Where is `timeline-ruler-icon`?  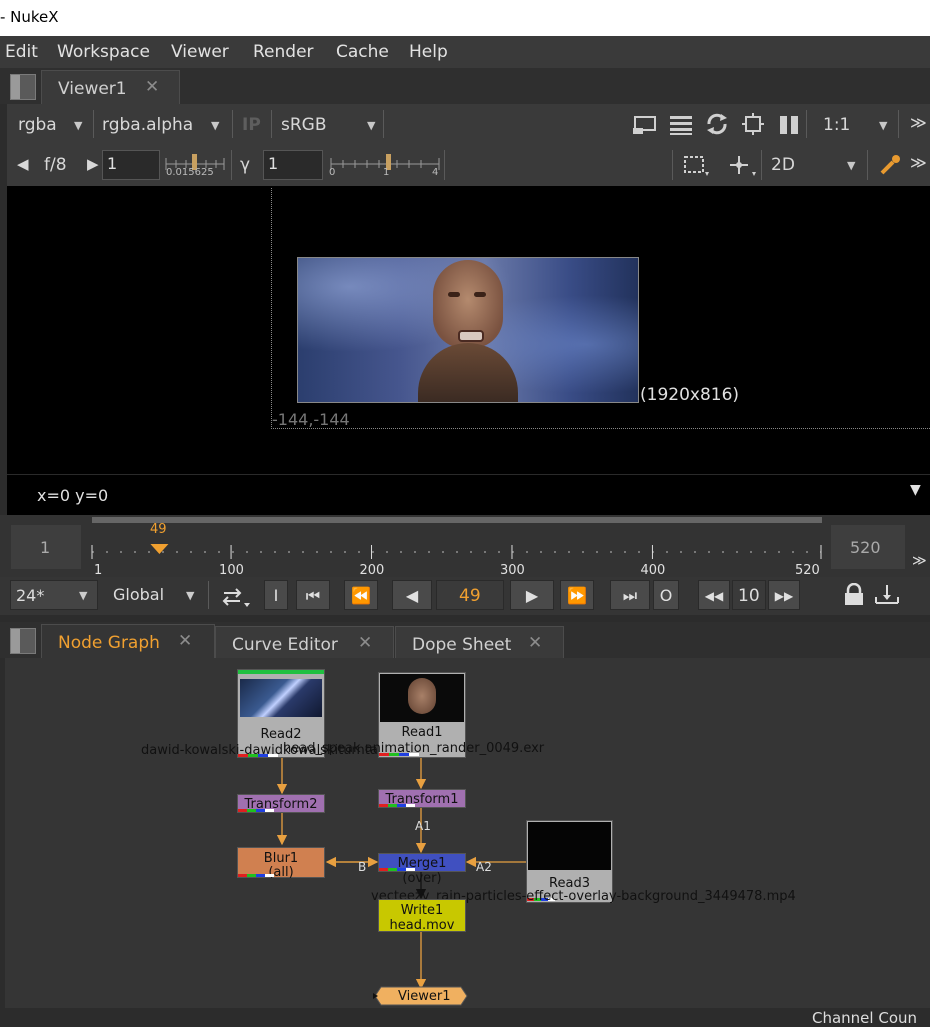 timeline-ruler-icon is located at coordinates (887, 594).